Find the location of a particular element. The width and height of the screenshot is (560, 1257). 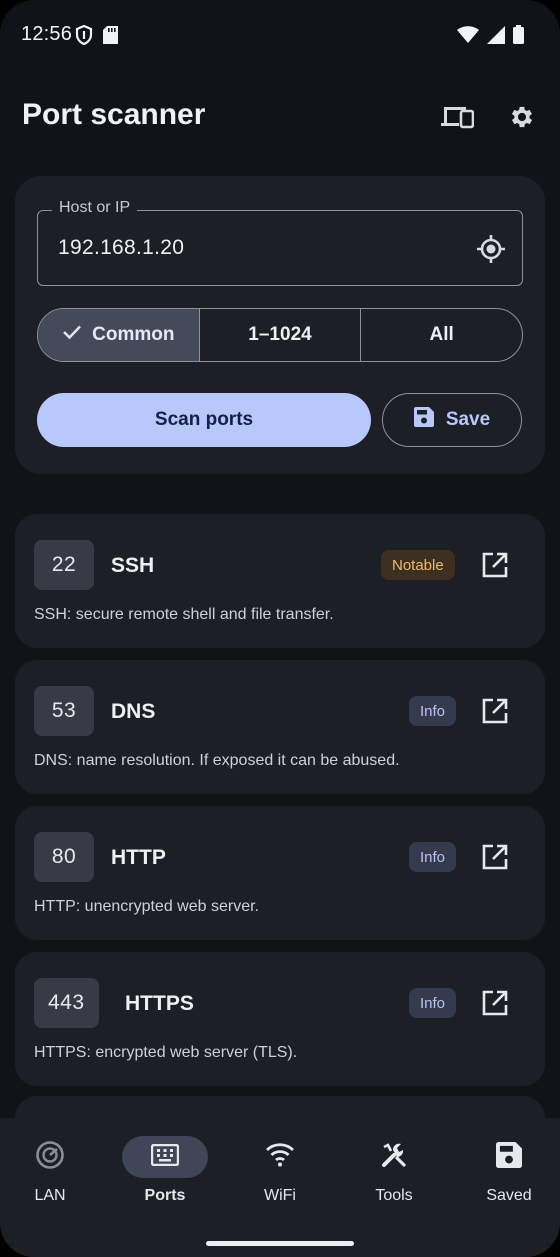

scan-ports-label: Scan ports is located at coordinates (204, 419).